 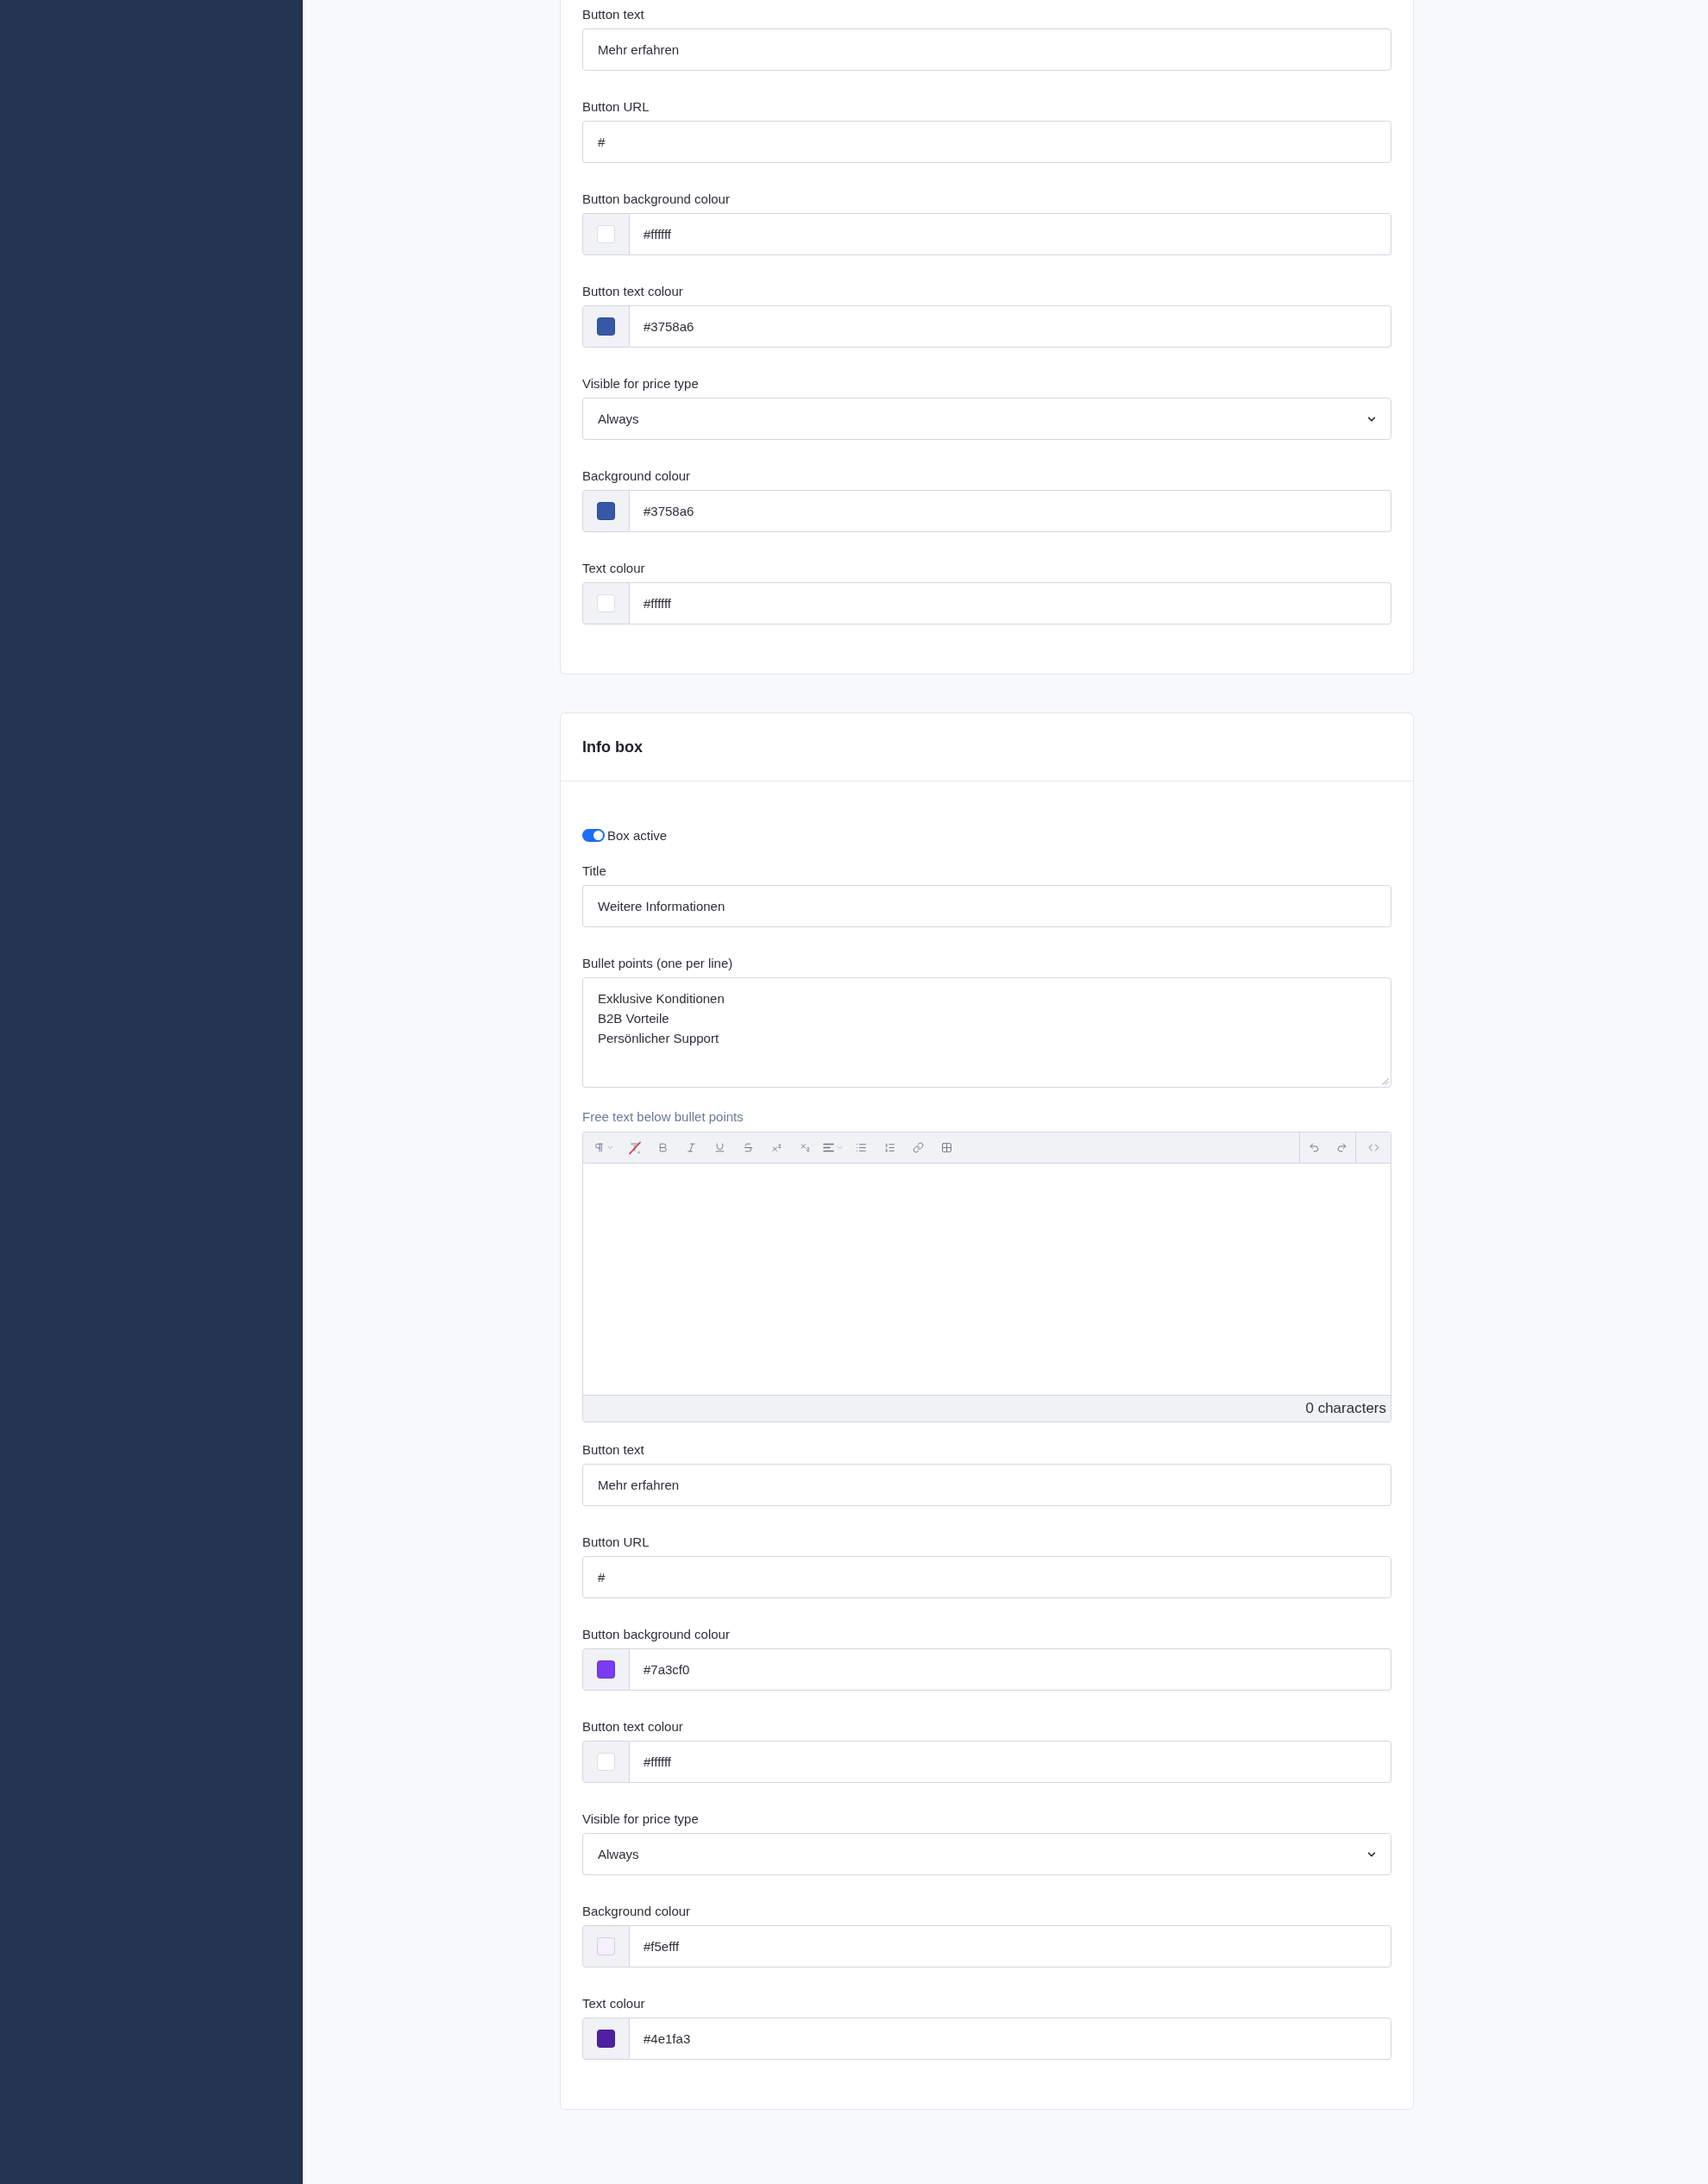 I want to click on pilcrow-icon, so click(x=599, y=1147).